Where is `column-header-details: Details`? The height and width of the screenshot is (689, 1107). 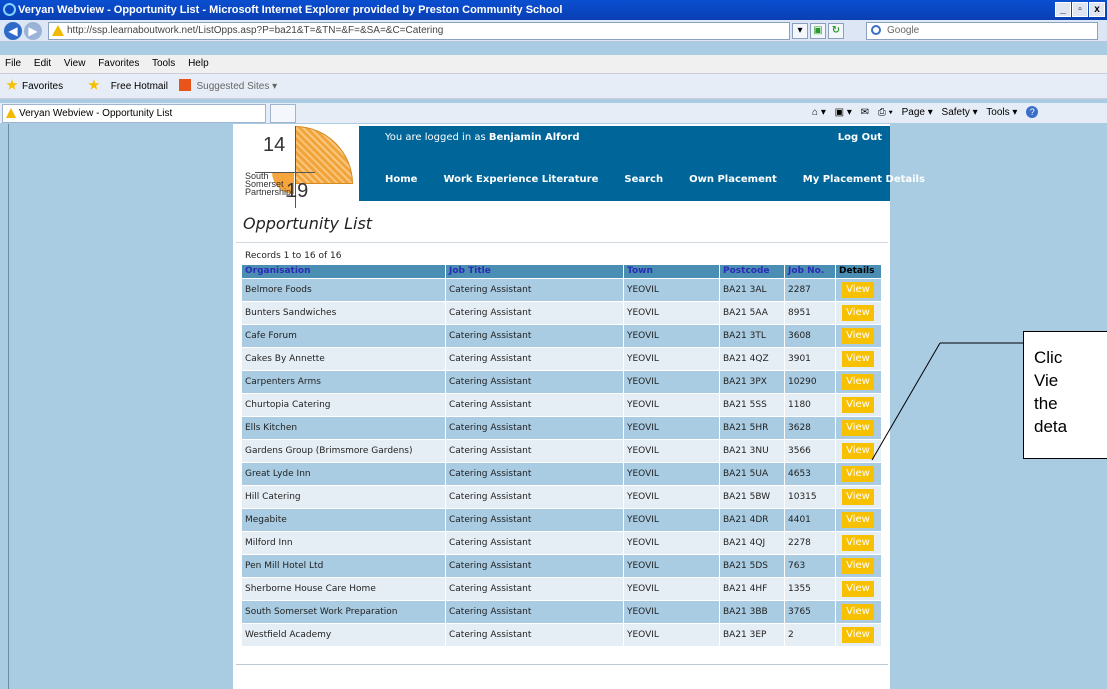 column-header-details: Details is located at coordinates (858, 271).